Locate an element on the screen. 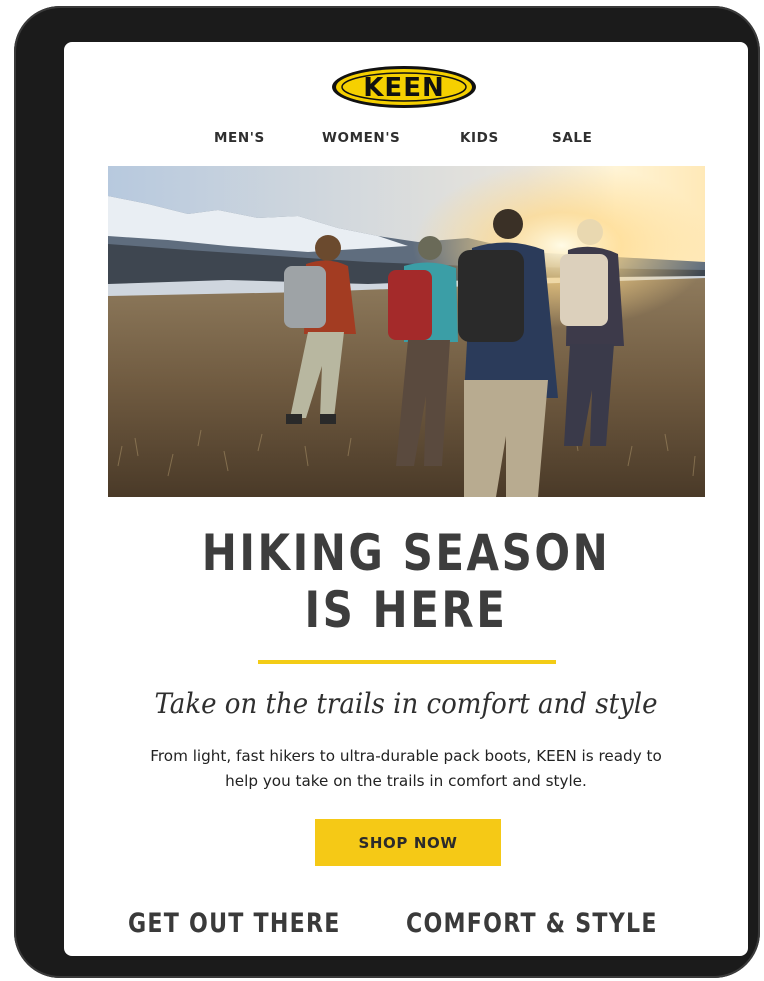 The height and width of the screenshot is (981, 764). subheadline: Take on the trails in comfort and style is located at coordinates (406, 703).